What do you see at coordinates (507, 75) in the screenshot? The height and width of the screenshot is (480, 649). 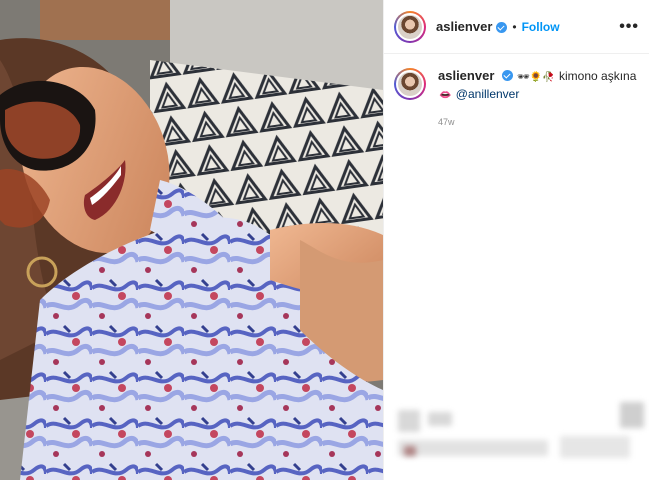 I see `caption-verified-badge-icon` at bounding box center [507, 75].